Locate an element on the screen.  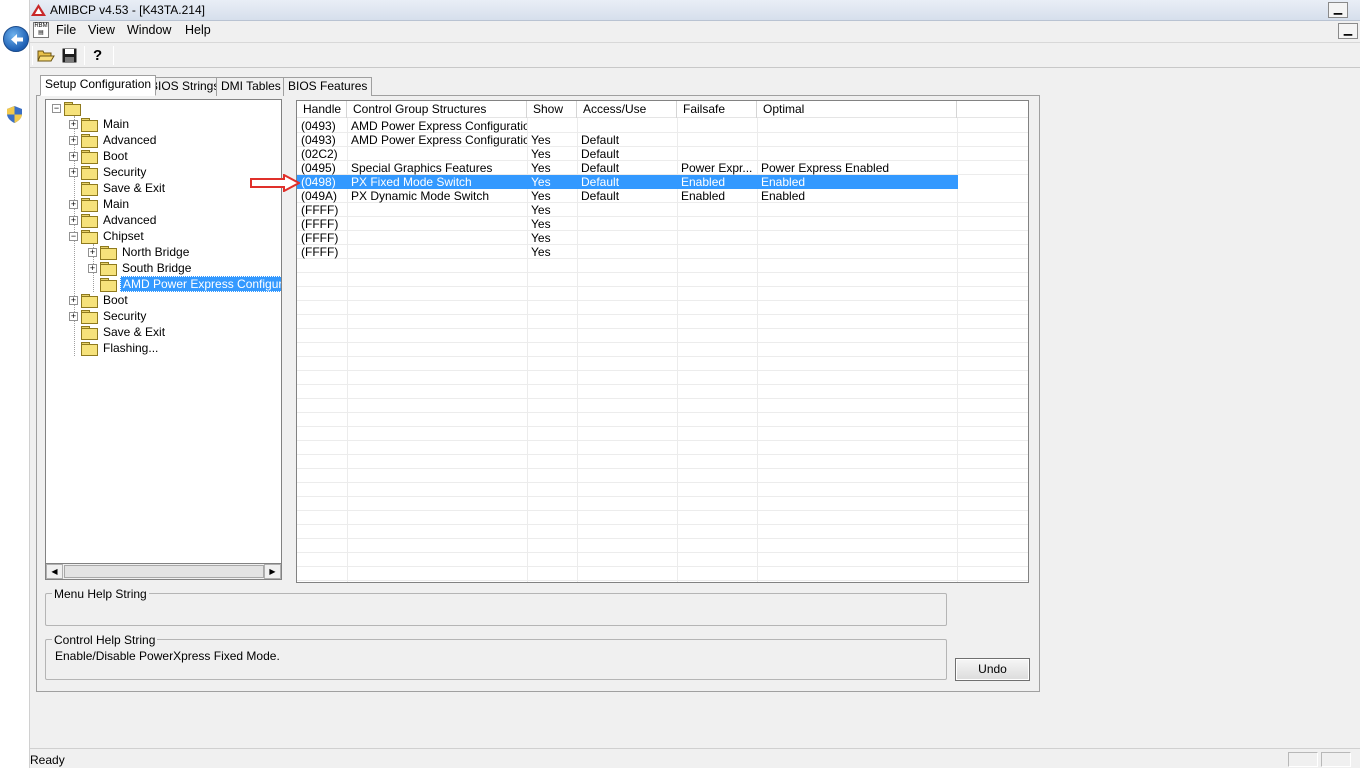
table-cell: (0493) is located at coordinates (318, 140).